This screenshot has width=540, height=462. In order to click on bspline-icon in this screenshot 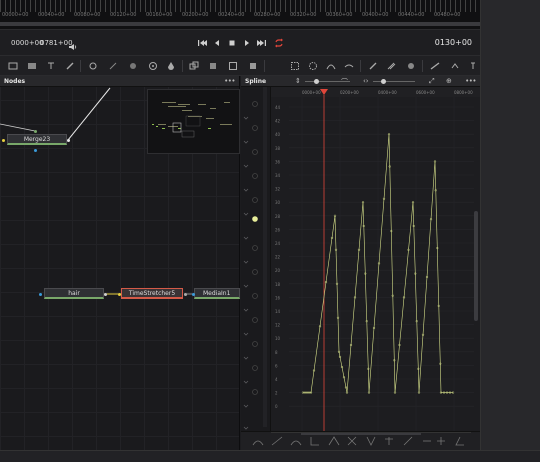, I will do `click(331, 66)`.